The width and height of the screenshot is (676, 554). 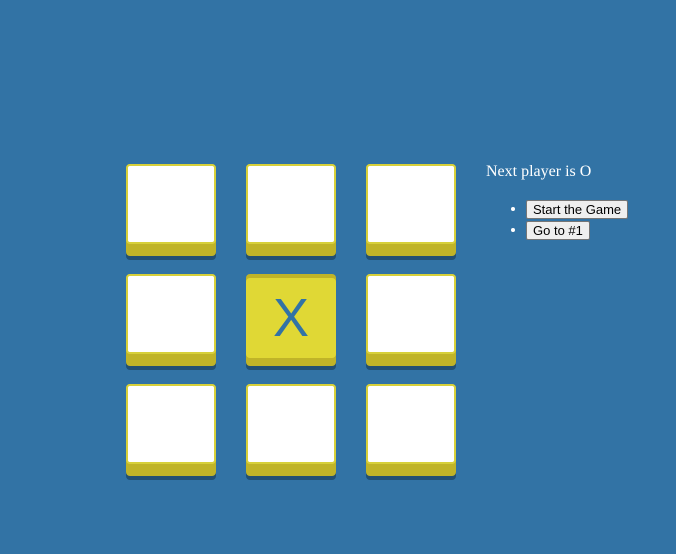 What do you see at coordinates (291, 318) in the screenshot?
I see `square-4-mark: X` at bounding box center [291, 318].